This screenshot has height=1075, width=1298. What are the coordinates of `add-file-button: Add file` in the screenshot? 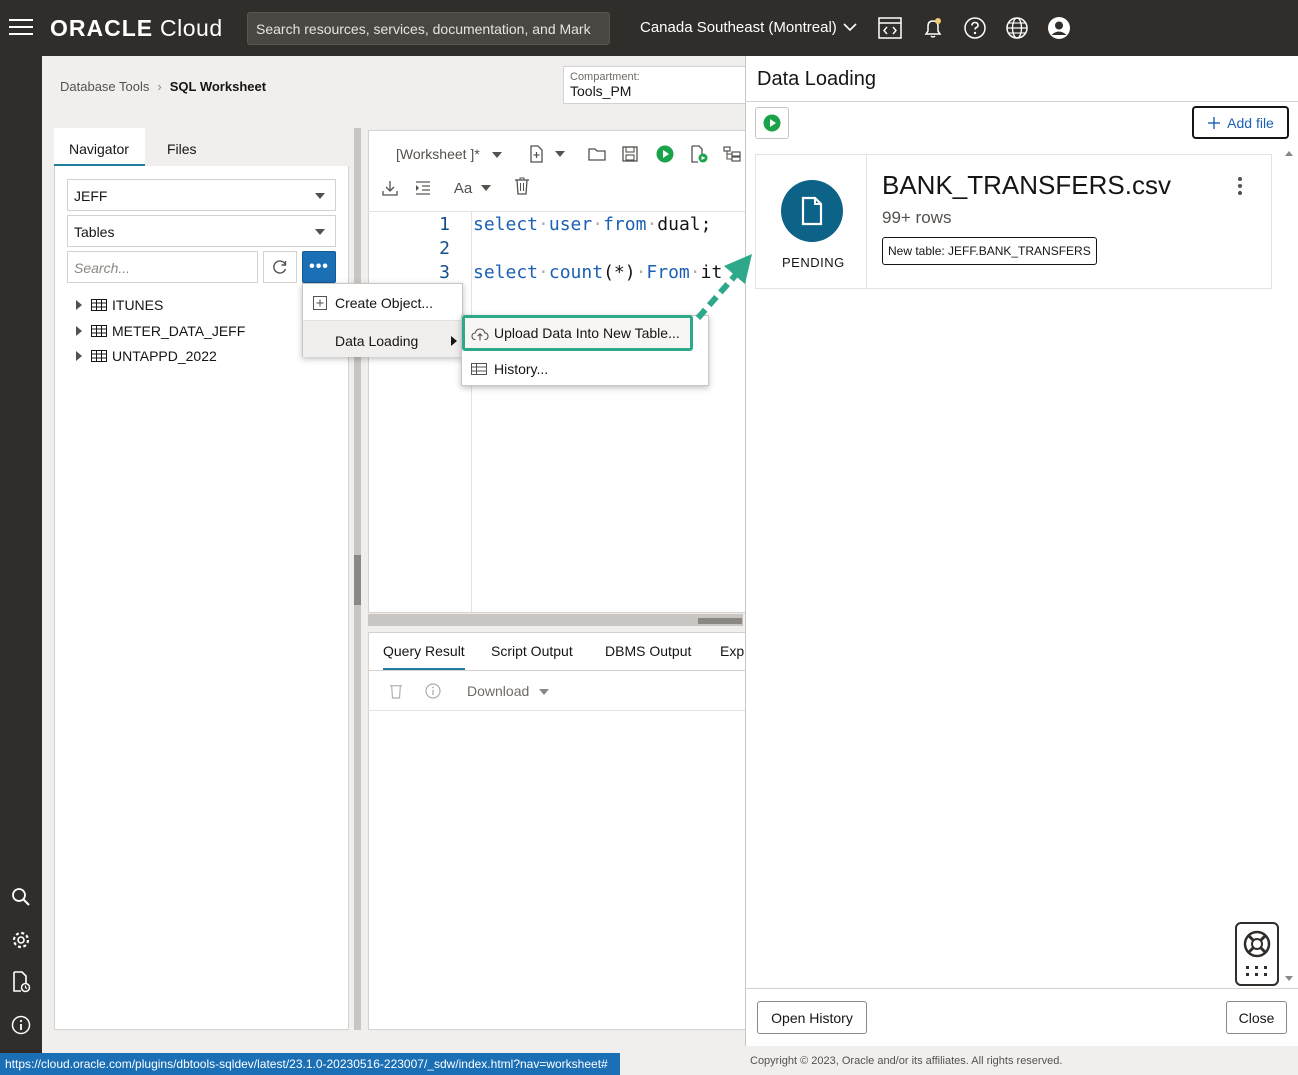 It's located at (1240, 122).